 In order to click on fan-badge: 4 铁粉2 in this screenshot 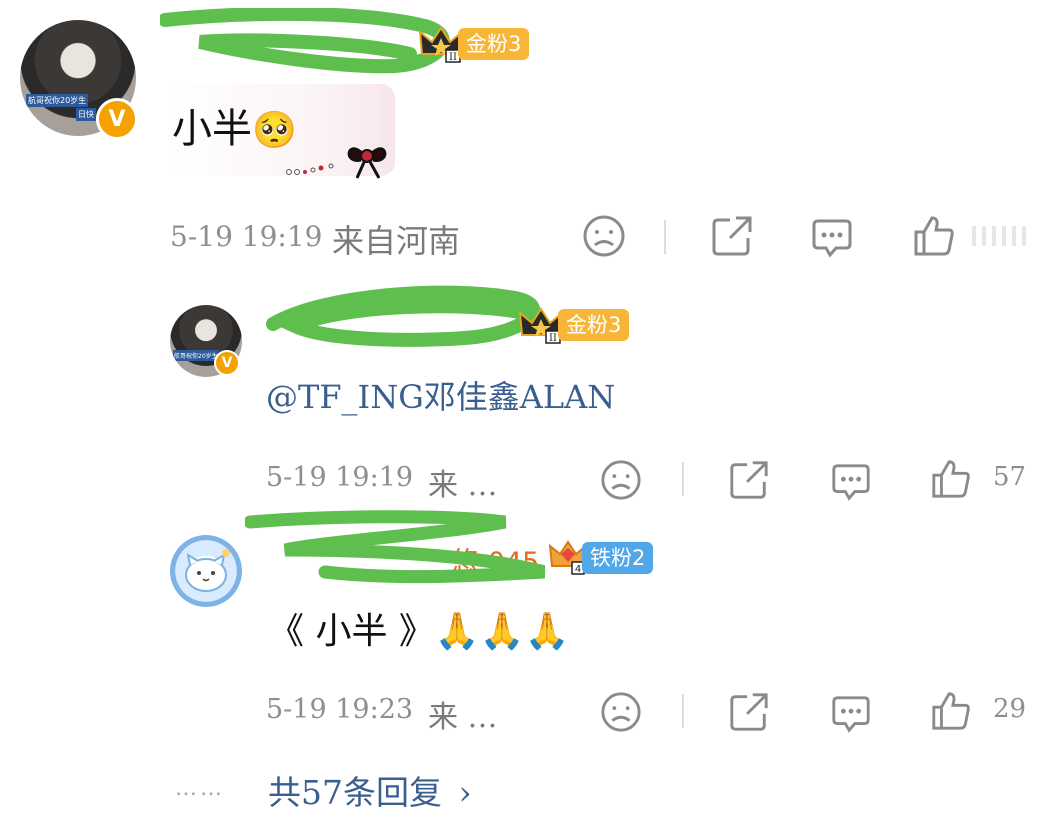, I will do `click(601, 558)`.